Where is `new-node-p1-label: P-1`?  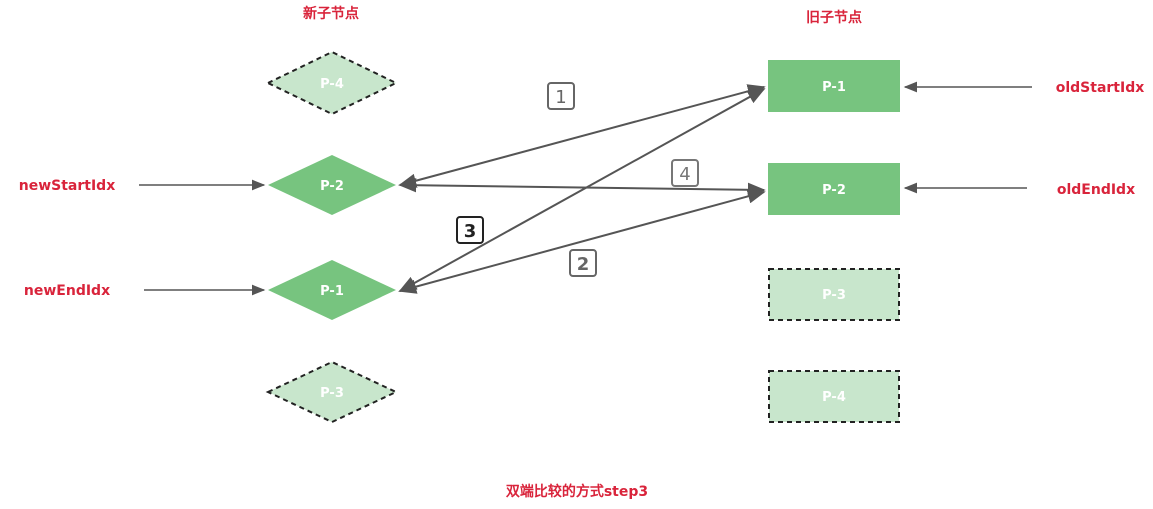 new-node-p1-label: P-1 is located at coordinates (332, 291).